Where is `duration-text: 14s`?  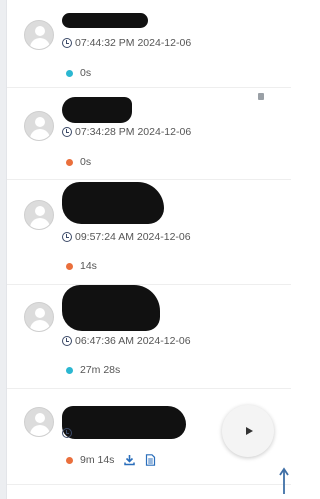
duration-text: 14s is located at coordinates (88, 266).